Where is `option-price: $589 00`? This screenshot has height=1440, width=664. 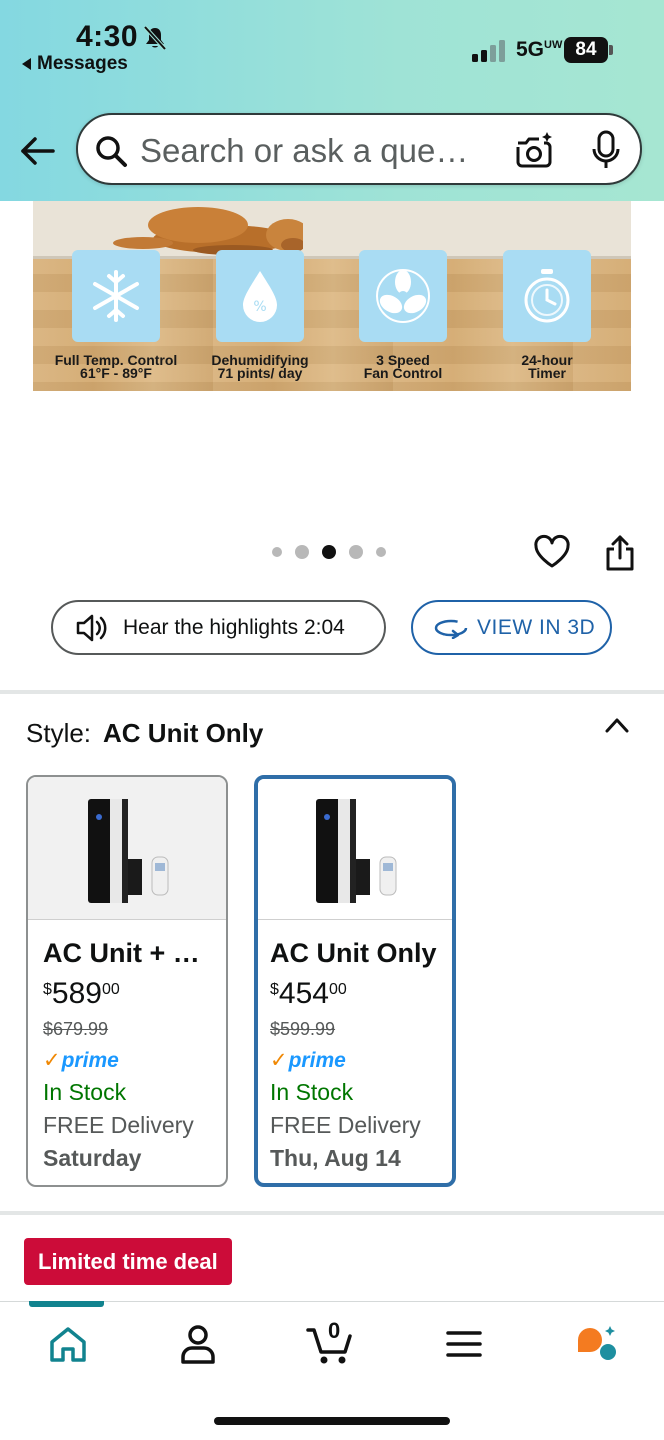
option-price: $589 00 is located at coordinates (134, 994).